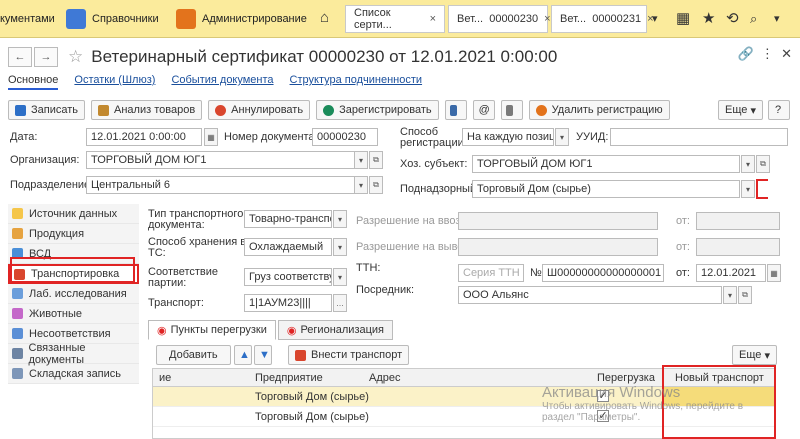 The image size is (800, 439). What do you see at coordinates (288, 303) in the screenshot?
I see `vehicle-input: 1|1АУМ23||||` at bounding box center [288, 303].